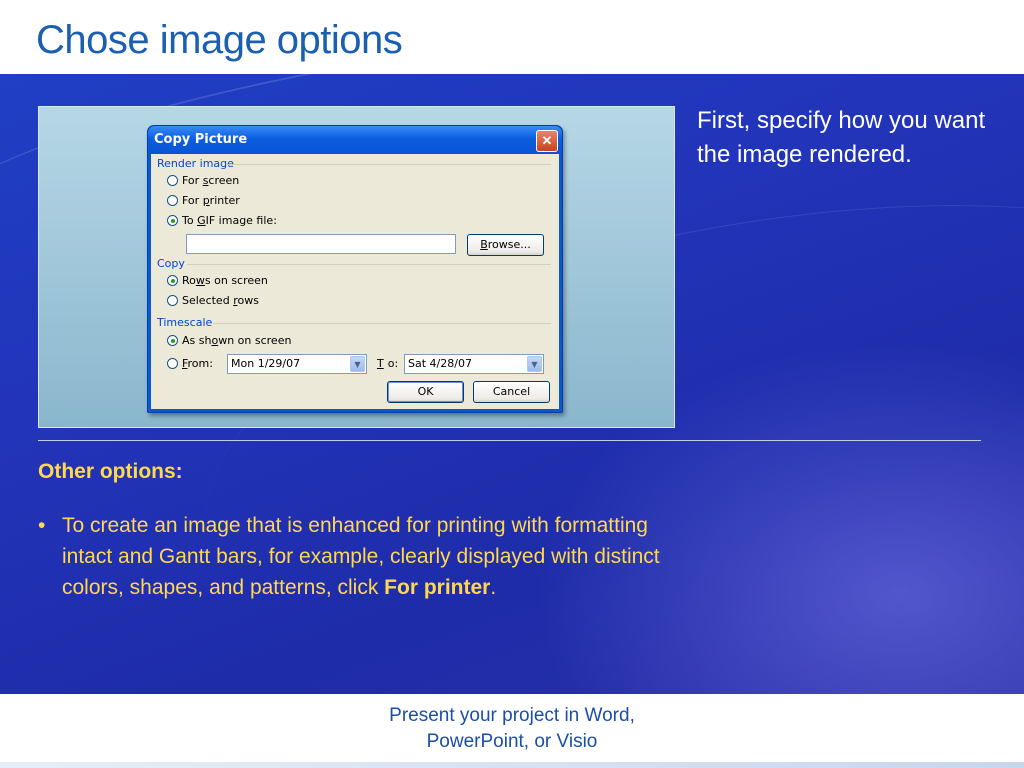  Describe the element at coordinates (110, 471) in the screenshot. I see `other-options-heading: Other options:` at that location.